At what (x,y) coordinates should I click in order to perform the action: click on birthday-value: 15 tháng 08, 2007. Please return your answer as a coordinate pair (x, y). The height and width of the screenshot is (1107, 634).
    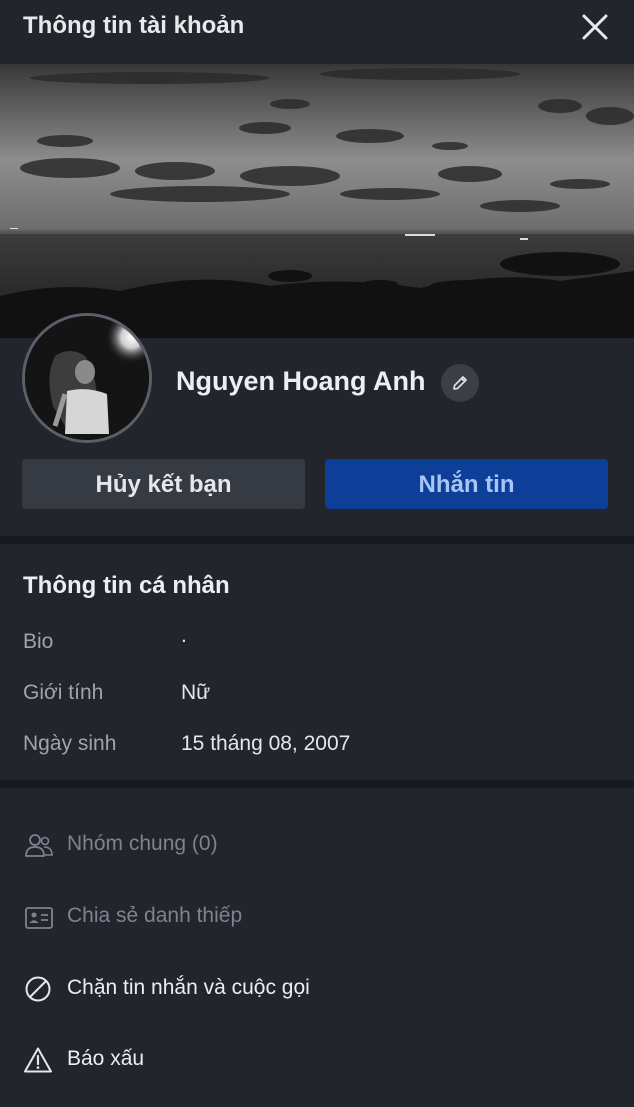
    Looking at the image, I should click on (266, 743).